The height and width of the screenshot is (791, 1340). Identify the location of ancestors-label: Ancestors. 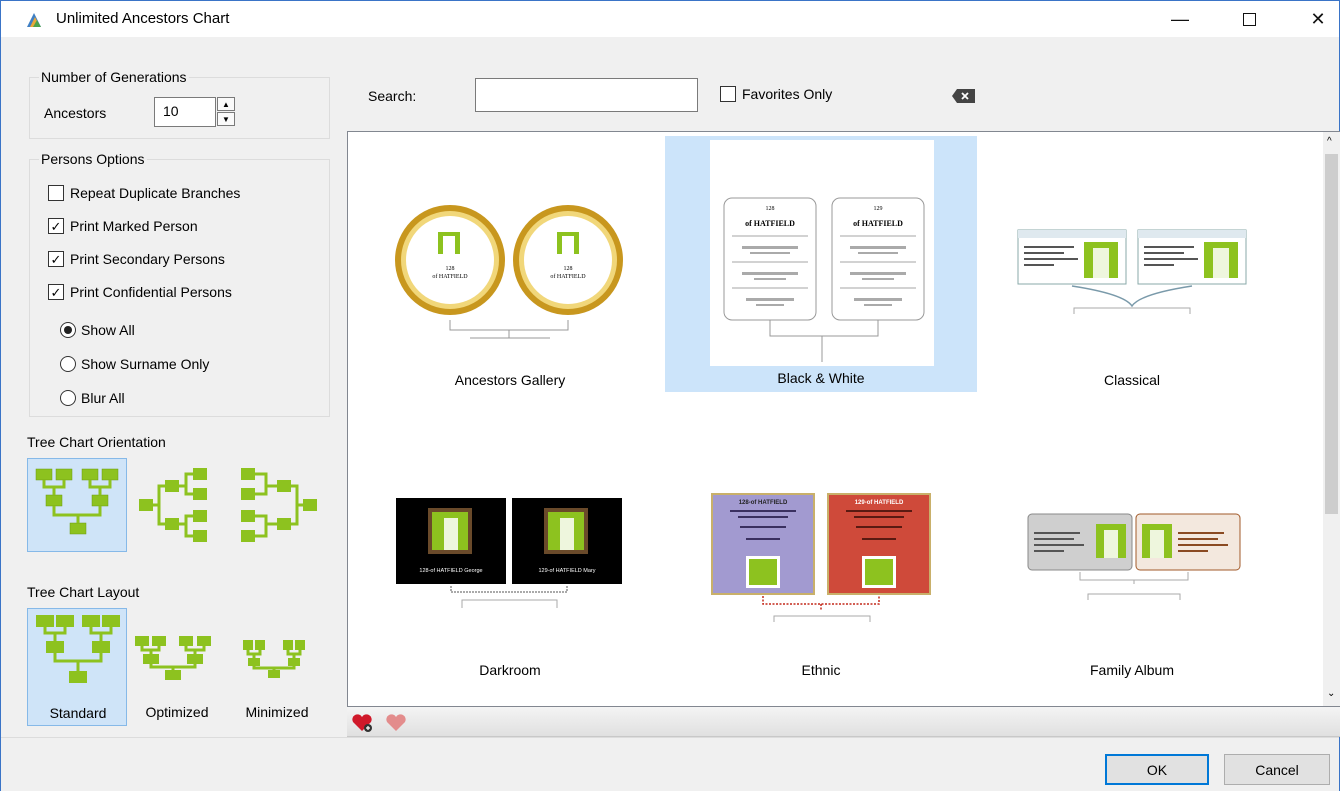
(75, 113).